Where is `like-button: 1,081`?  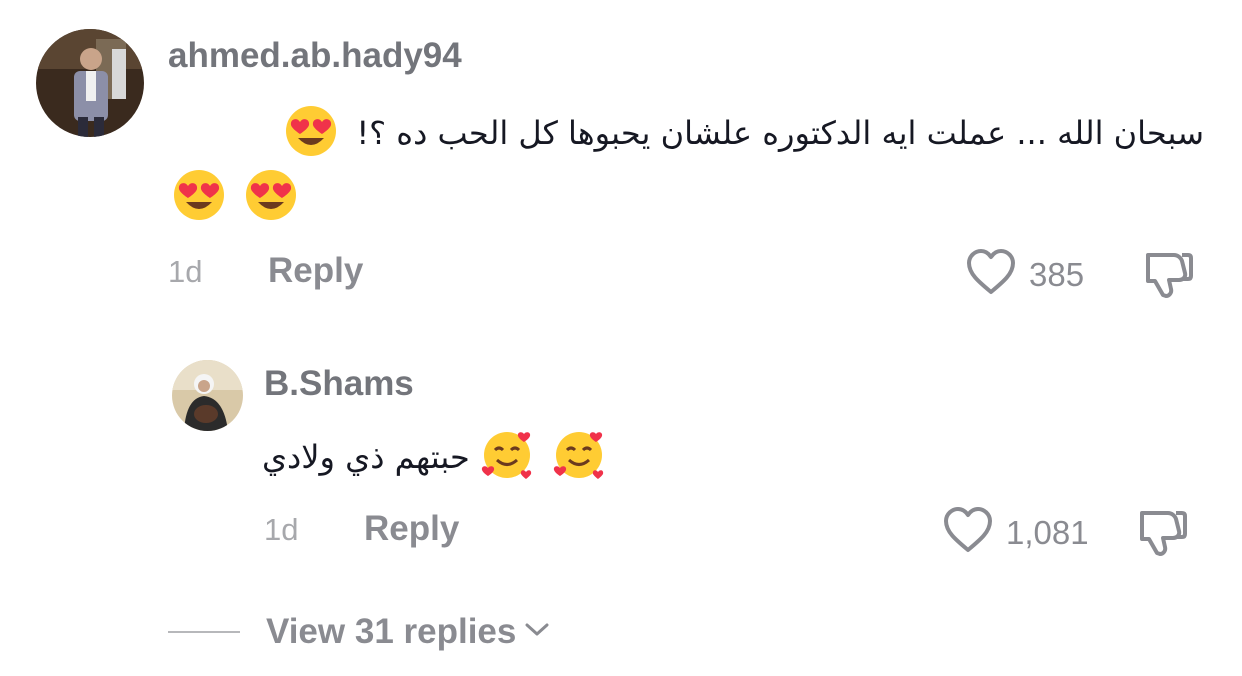
like-button: 1,081 is located at coordinates (1015, 532).